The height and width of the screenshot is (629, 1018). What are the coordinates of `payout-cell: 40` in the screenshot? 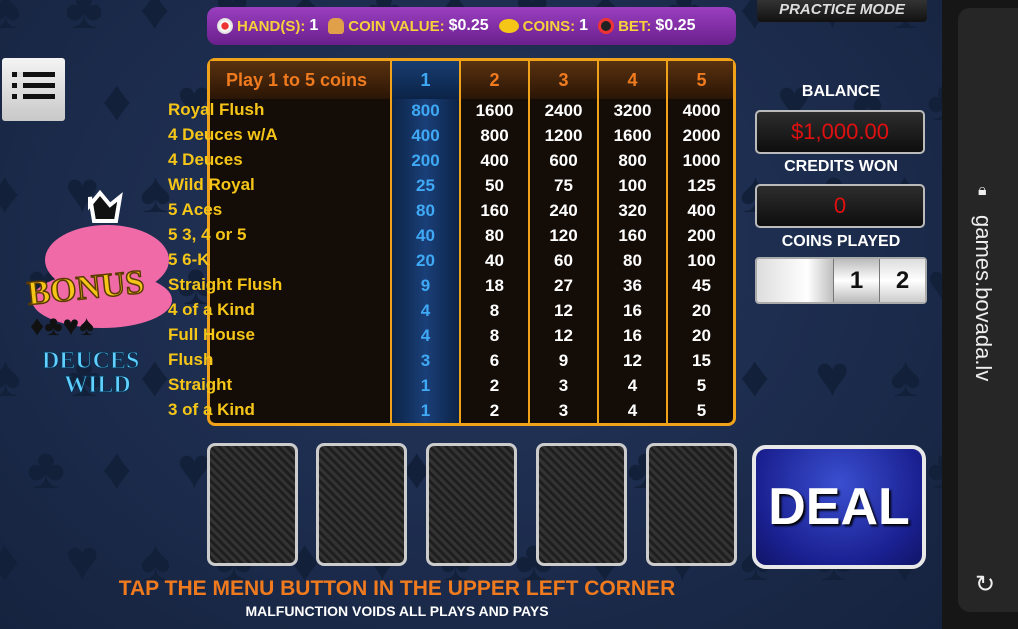 It's located at (425, 235).